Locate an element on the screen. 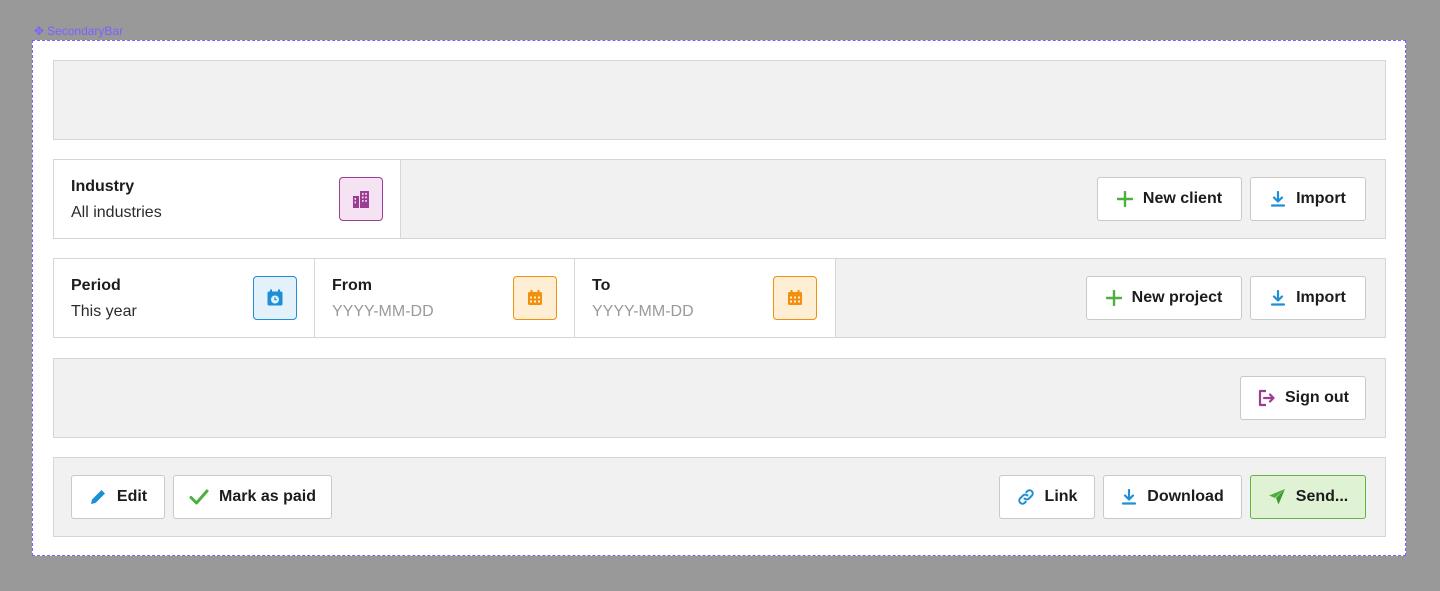 The width and height of the screenshot is (1440, 591). account-bar: Sign out is located at coordinates (719, 398).